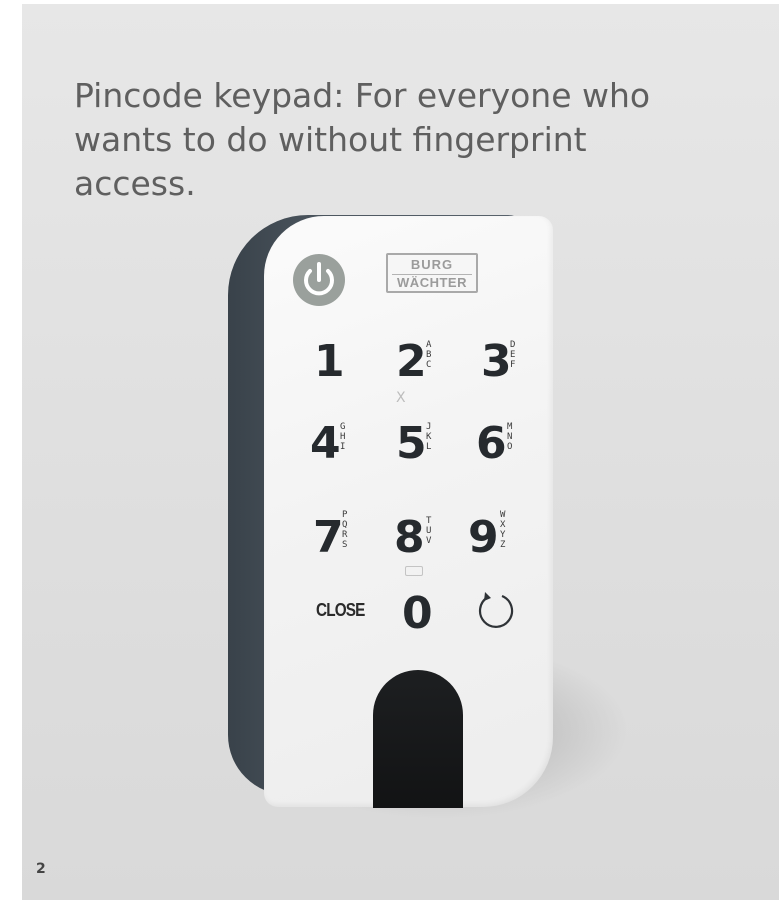  I want to click on key-digit: 8, so click(409, 537).